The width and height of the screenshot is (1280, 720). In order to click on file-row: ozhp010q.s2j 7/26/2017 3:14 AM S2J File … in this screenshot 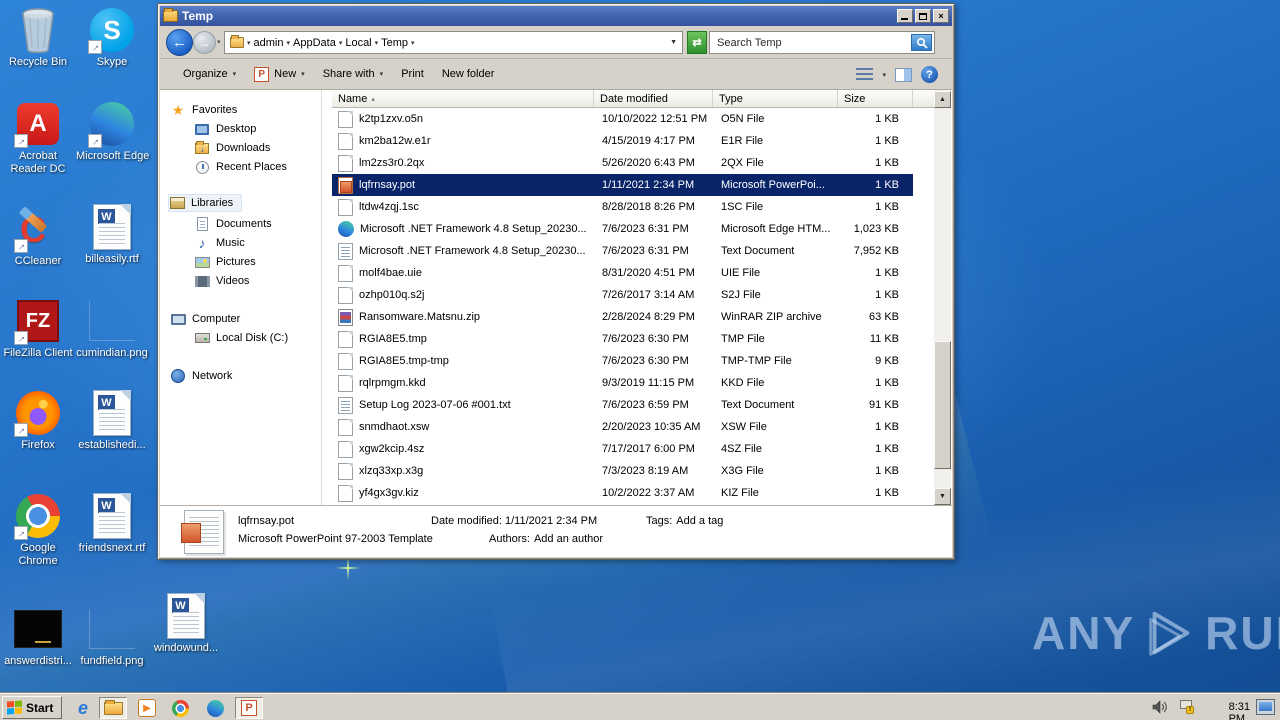, I will do `click(622, 295)`.